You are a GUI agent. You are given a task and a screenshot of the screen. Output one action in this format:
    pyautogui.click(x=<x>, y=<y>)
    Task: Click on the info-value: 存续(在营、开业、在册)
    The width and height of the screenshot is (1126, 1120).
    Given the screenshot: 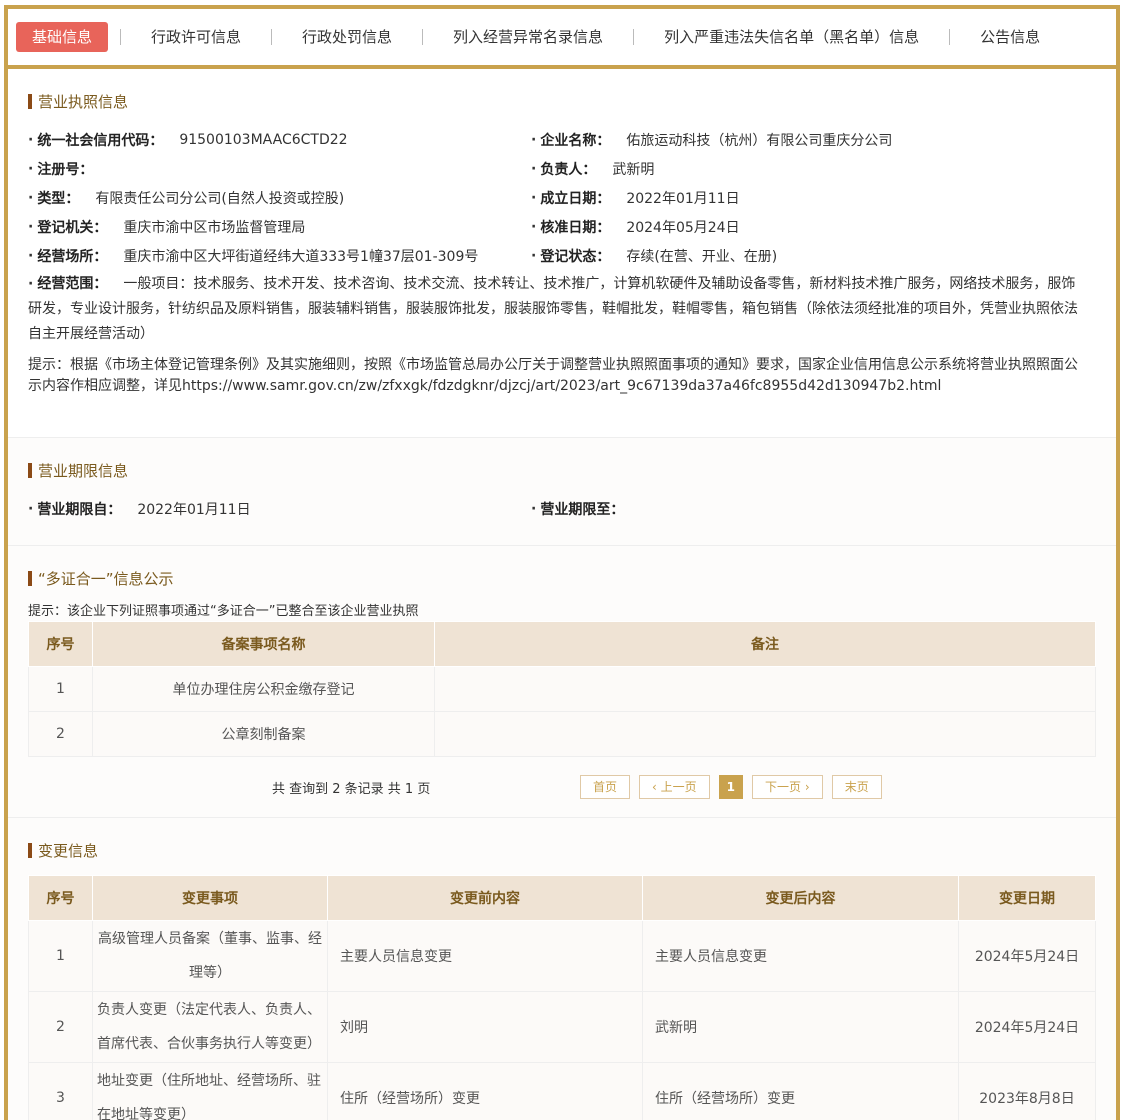 What is the action you would take?
    pyautogui.click(x=701, y=256)
    